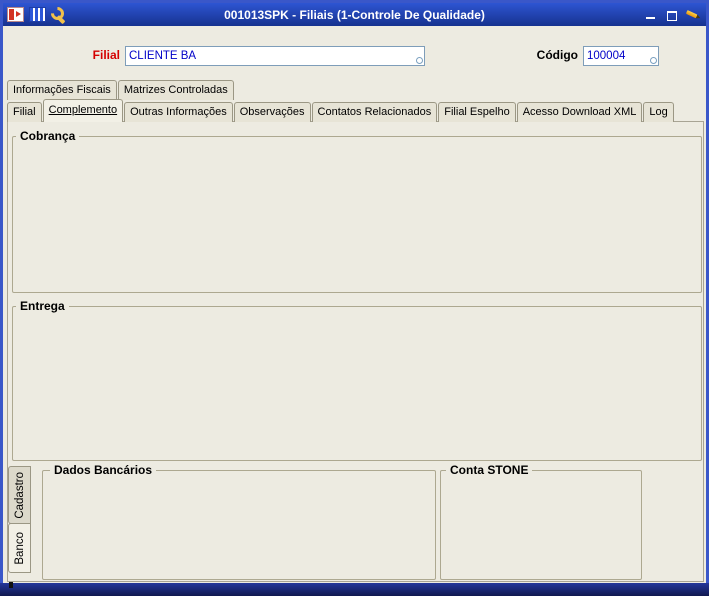 The image size is (709, 596). What do you see at coordinates (693, 15) in the screenshot?
I see `edit-pencil-icon` at bounding box center [693, 15].